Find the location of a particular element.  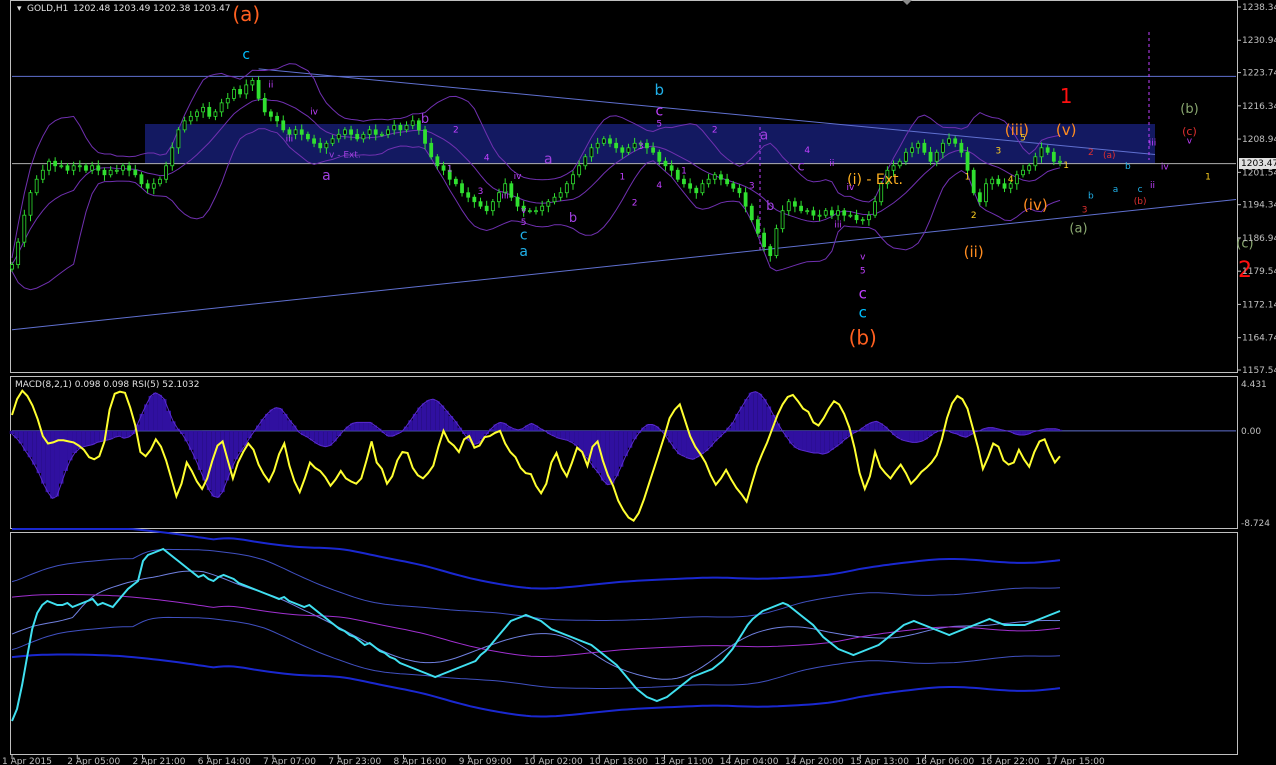

time-tick-label: 7 Apr 07:00 is located at coordinates (289, 761).